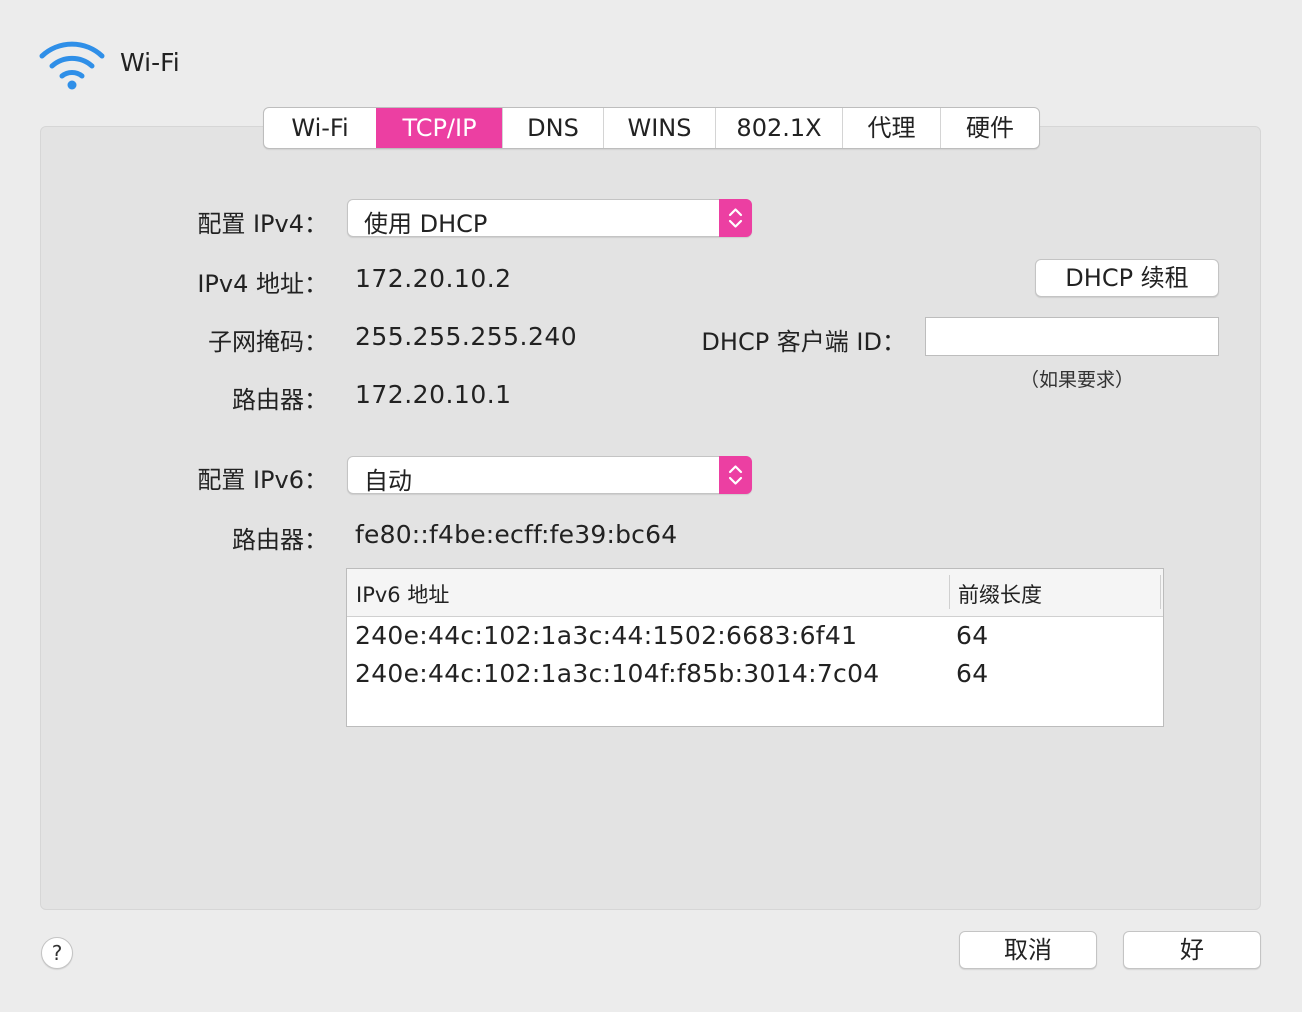 This screenshot has height=1012, width=1302. Describe the element at coordinates (1077, 380) in the screenshot. I see `dhcp-client-id-hint: （如果要求）` at that location.